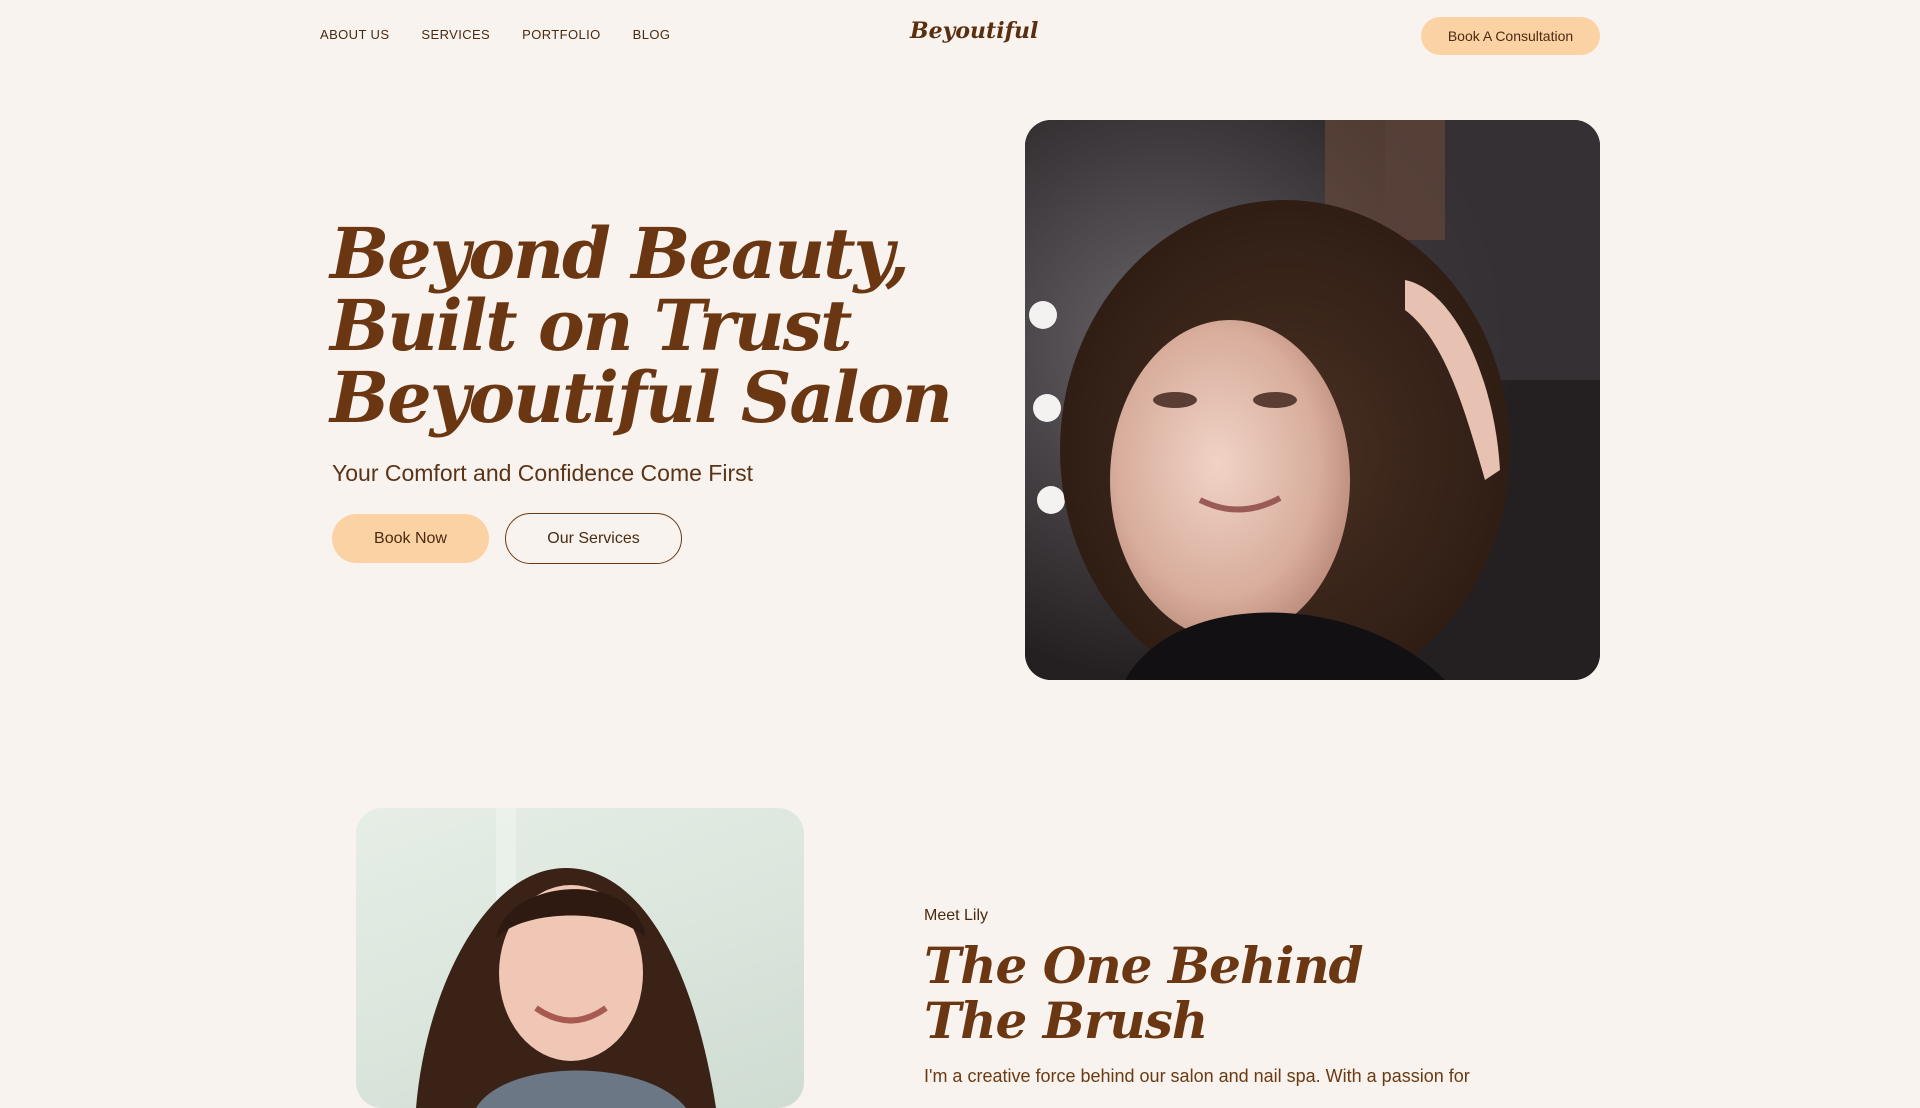 This screenshot has width=1920, height=1108. Describe the element at coordinates (495, 34) in the screenshot. I see `nav-links: ABOUT US SERVICES PORTFOLIO BLOG` at that location.